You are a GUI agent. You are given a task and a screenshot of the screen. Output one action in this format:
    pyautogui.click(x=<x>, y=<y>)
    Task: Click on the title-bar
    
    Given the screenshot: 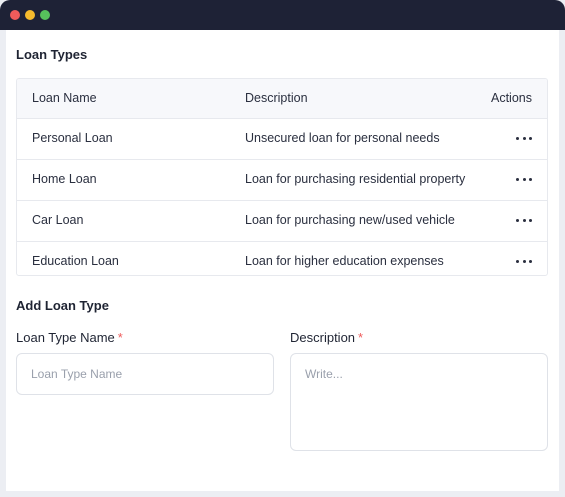 What is the action you would take?
    pyautogui.click(x=282, y=15)
    